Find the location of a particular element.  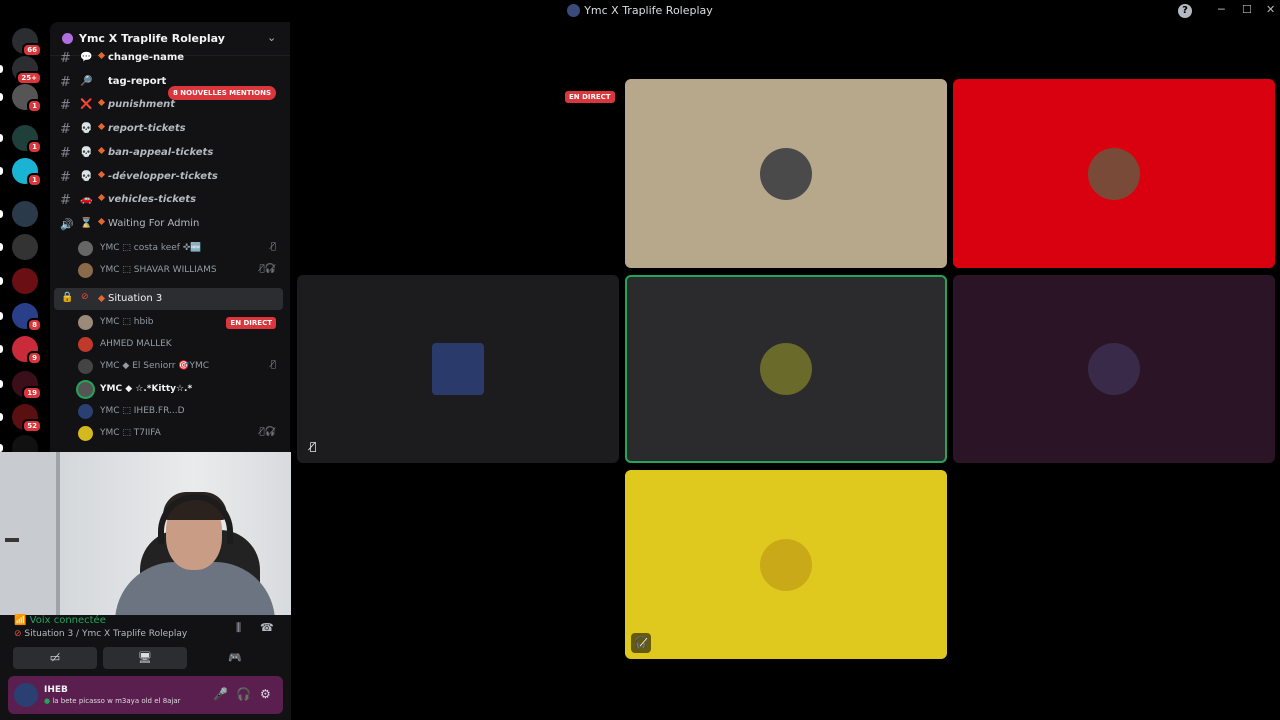

user-name: AHMED MALLEK is located at coordinates (136, 344).